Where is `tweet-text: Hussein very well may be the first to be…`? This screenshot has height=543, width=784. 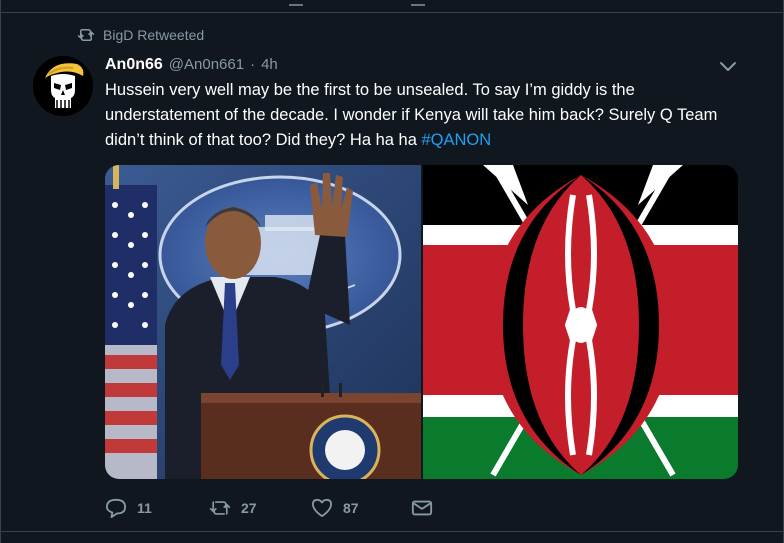
tweet-text: Hussein very well may be the first to be… is located at coordinates (420, 115).